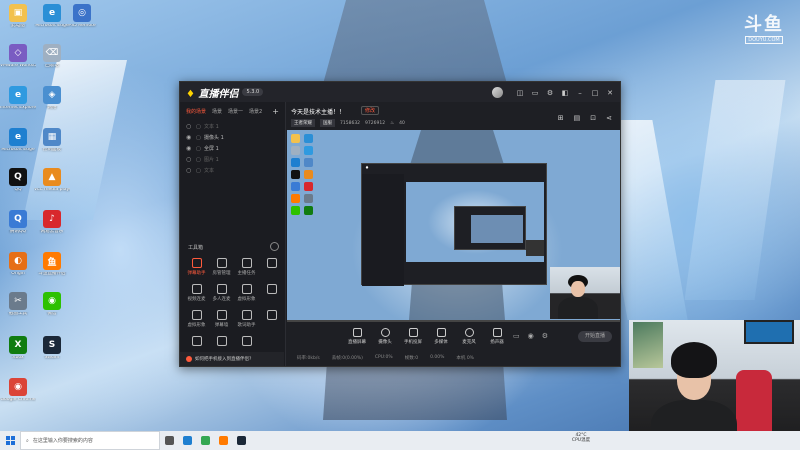  I want to click on add-source-button: 麦克风, so click(469, 336).